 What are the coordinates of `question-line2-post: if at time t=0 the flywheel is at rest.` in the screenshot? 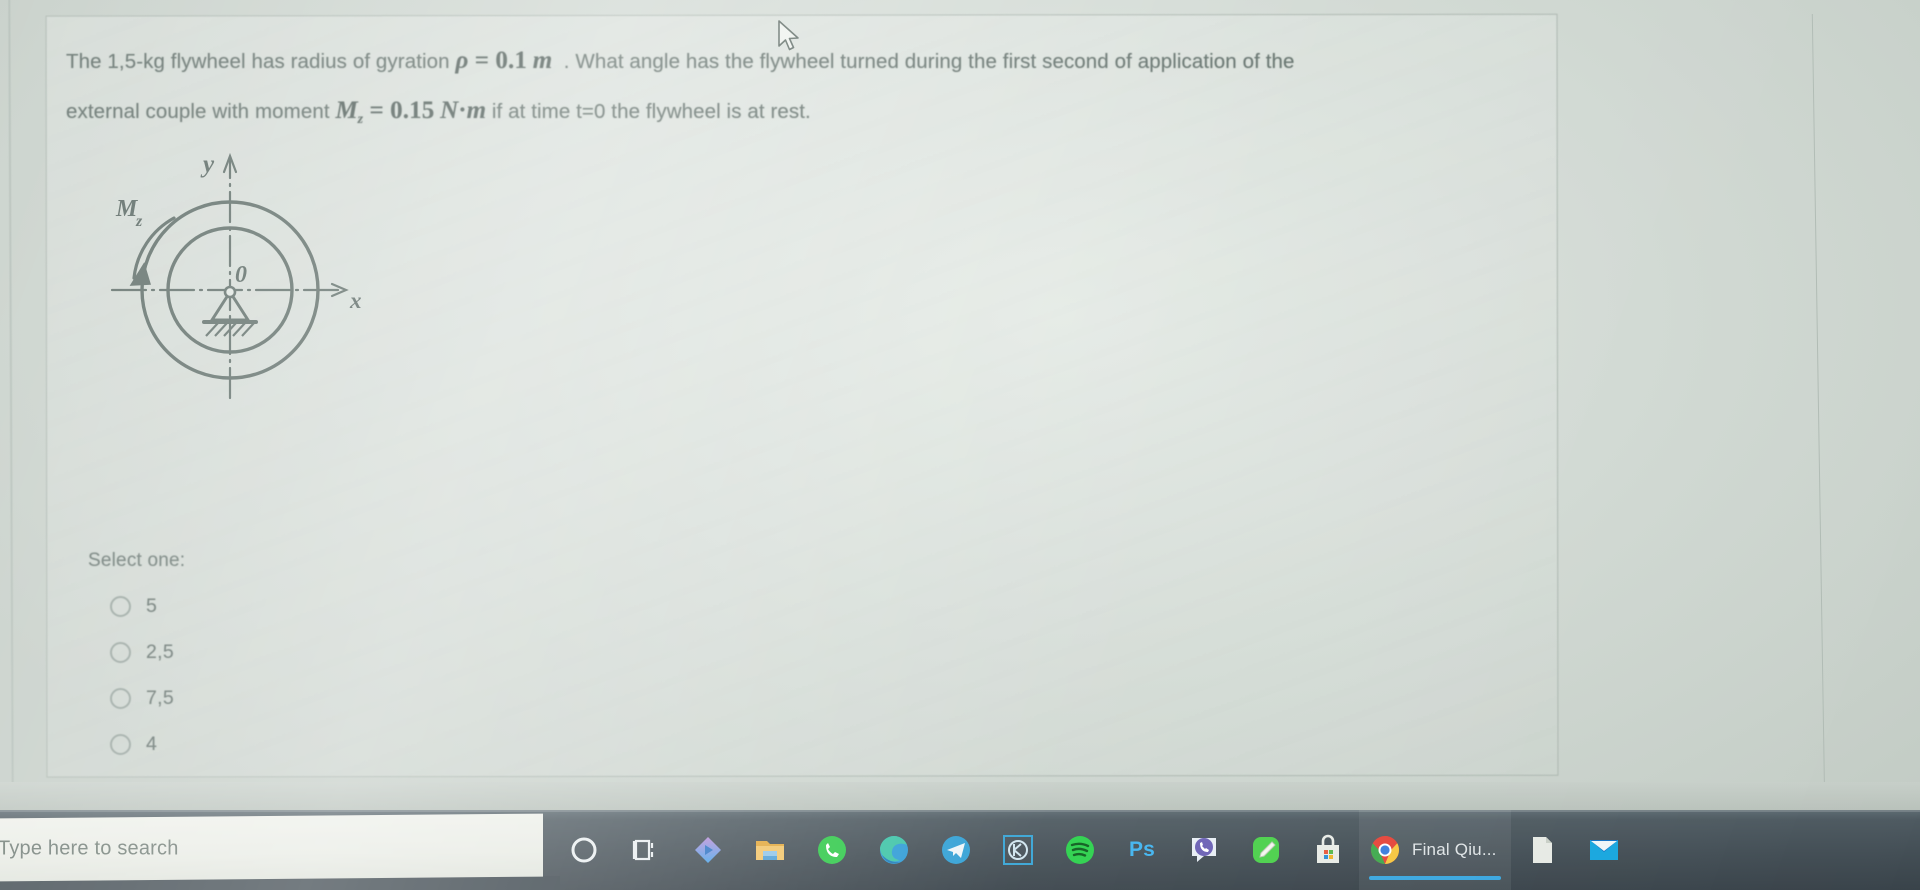 It's located at (648, 111).